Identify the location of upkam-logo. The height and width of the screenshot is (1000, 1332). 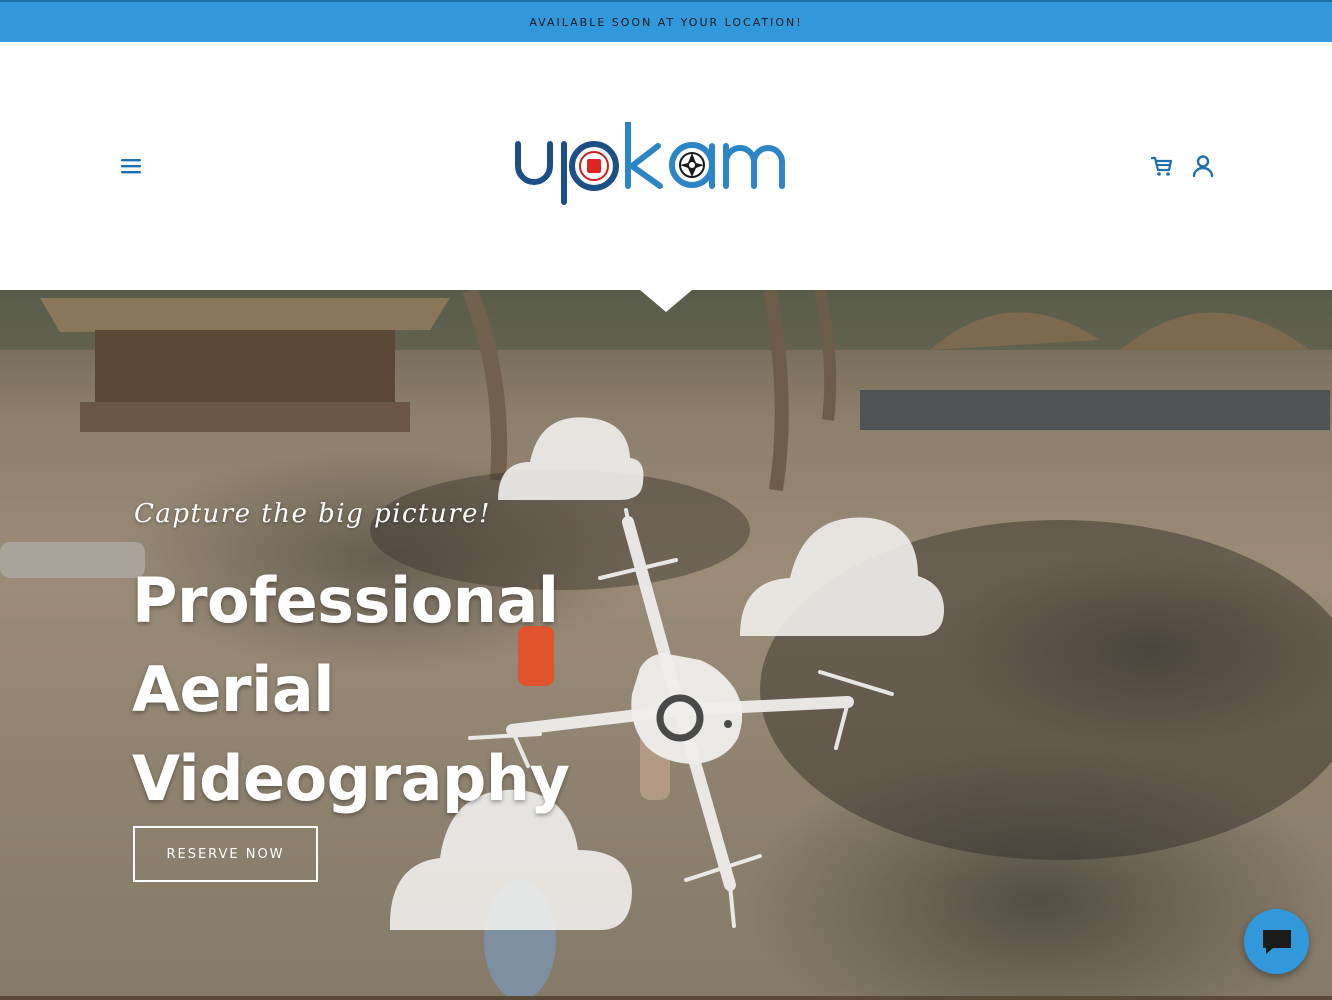
(663, 165).